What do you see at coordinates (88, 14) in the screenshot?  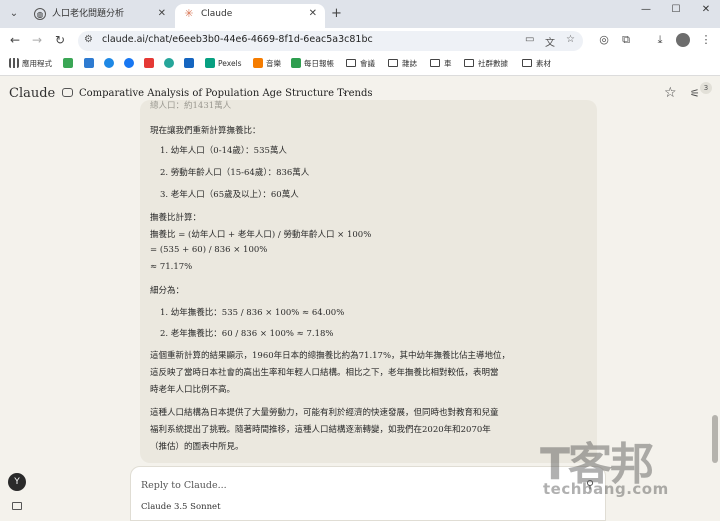 I see `tab-title: 人口老化問題分析` at bounding box center [88, 14].